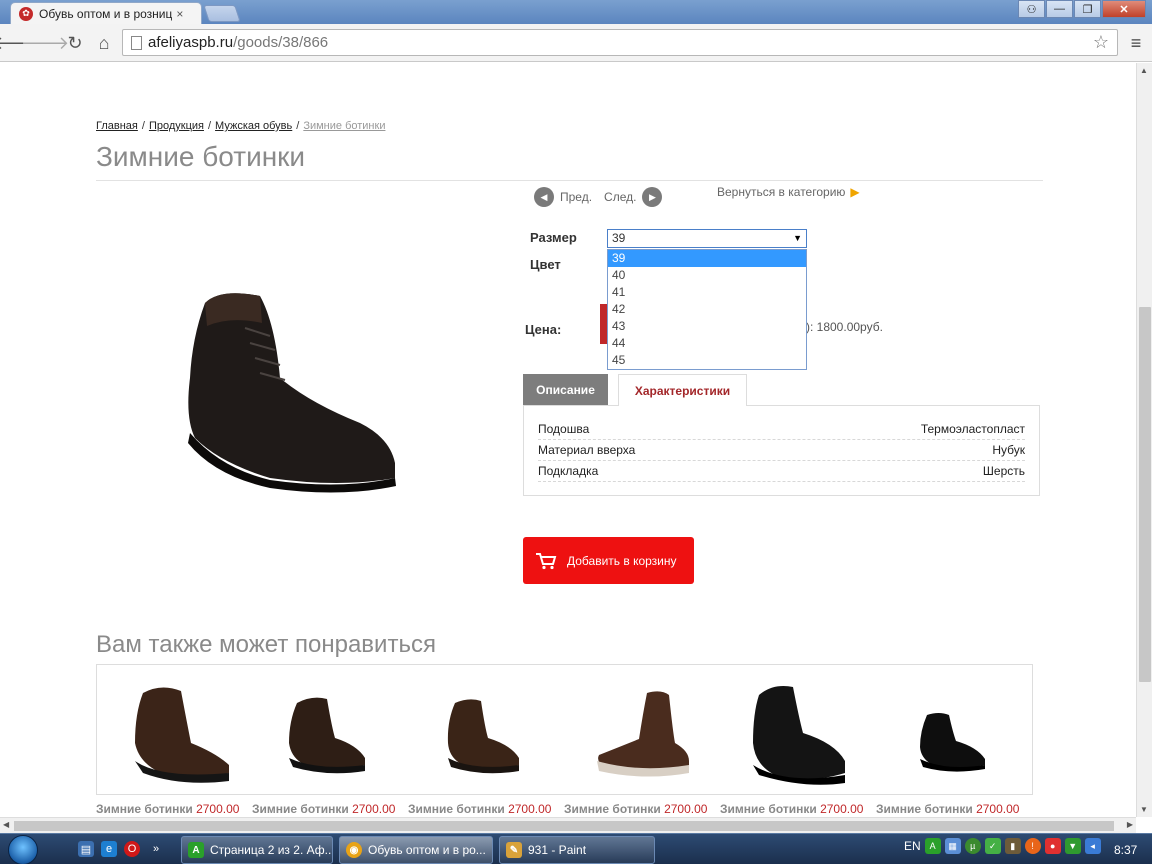 This screenshot has height=864, width=1152. What do you see at coordinates (514, 850) in the screenshot?
I see `paint-app-icon: ✎` at bounding box center [514, 850].